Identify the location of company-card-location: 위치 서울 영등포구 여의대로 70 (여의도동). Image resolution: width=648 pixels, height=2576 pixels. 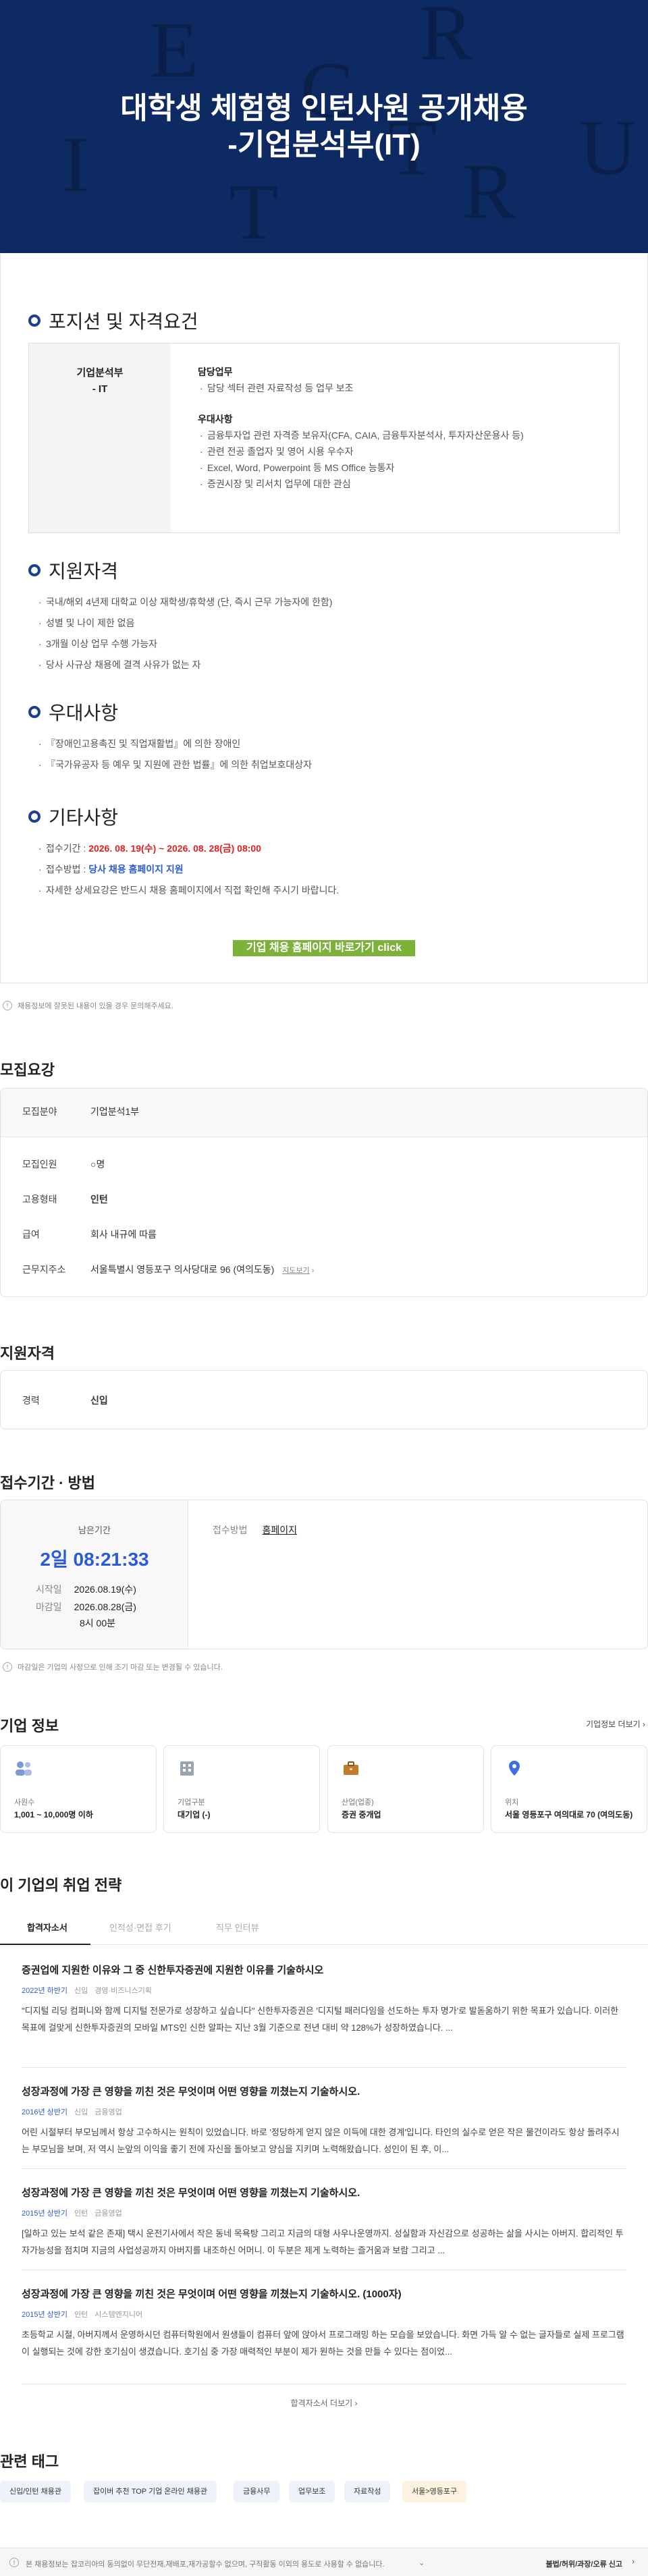
(569, 1789).